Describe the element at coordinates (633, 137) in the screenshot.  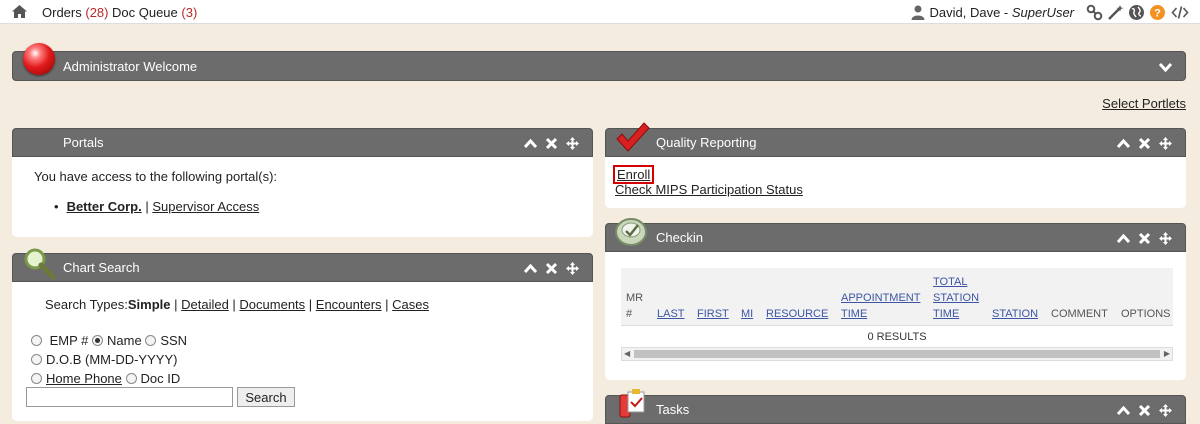
I see `checkmark-icon` at that location.